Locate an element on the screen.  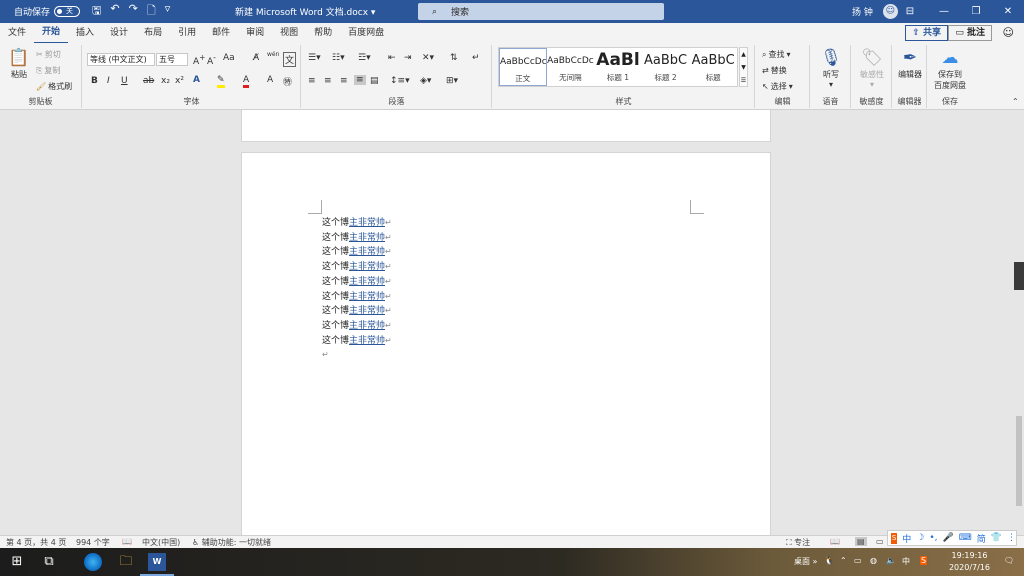
save-to-baidu-button: ☁ 保存到 百度网盘 is located at coordinates (950, 69).